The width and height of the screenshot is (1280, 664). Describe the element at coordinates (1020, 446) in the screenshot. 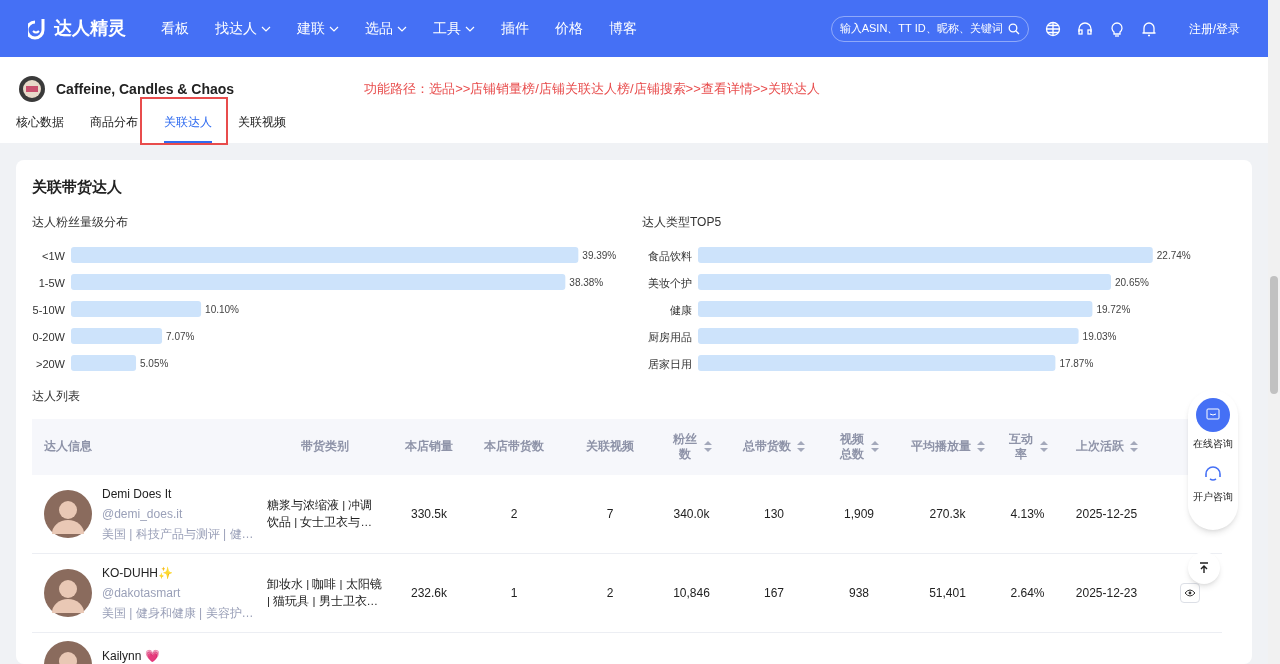

I see `column-header: 互动率` at that location.